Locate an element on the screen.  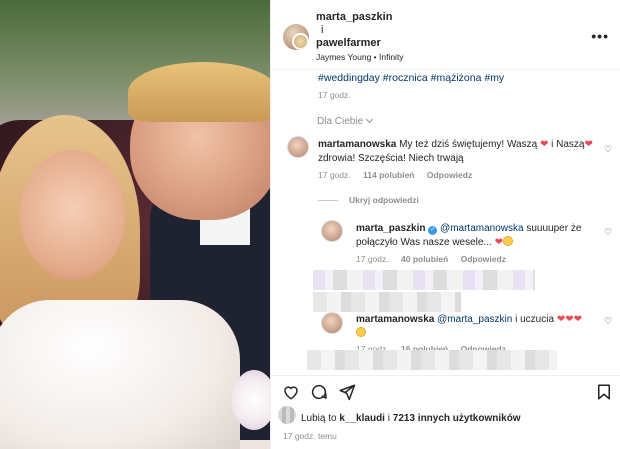
commenter-avatar is located at coordinates (298, 147).